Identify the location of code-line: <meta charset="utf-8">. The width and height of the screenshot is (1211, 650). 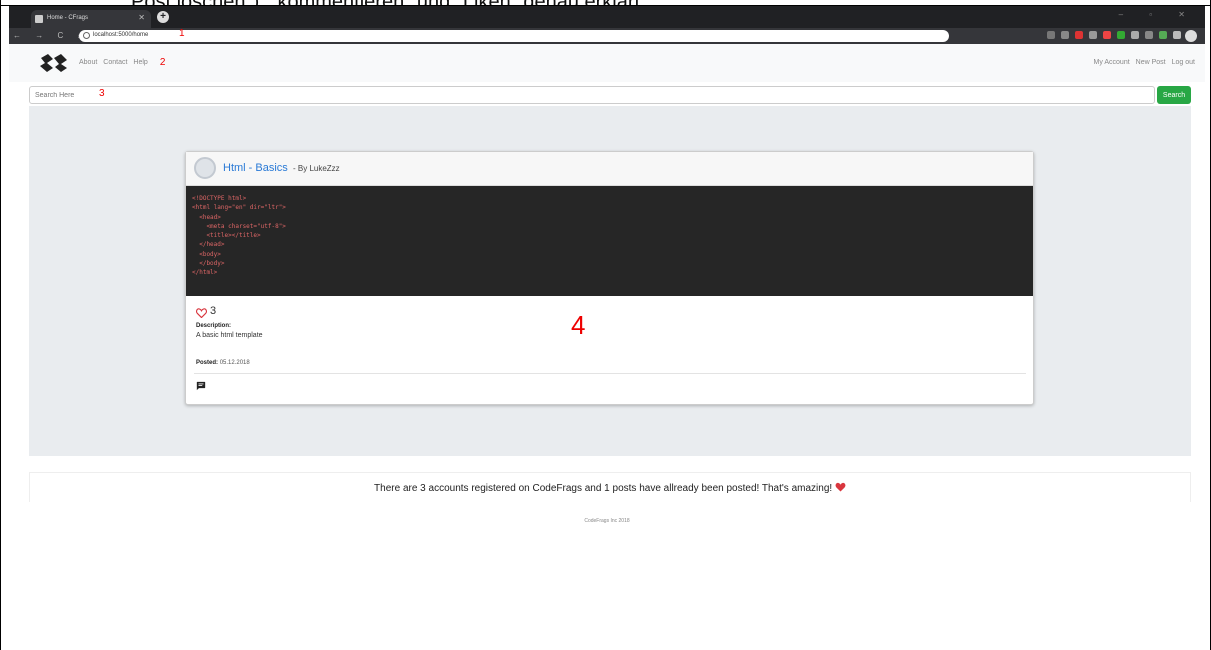
(239, 226).